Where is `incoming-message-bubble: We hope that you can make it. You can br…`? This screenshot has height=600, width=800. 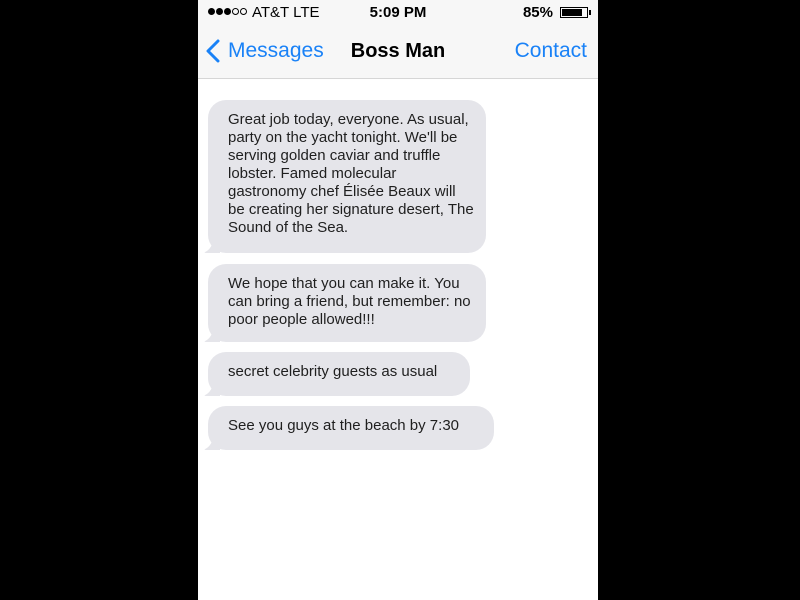
incoming-message-bubble: We hope that you can make it. You can br… is located at coordinates (347, 303).